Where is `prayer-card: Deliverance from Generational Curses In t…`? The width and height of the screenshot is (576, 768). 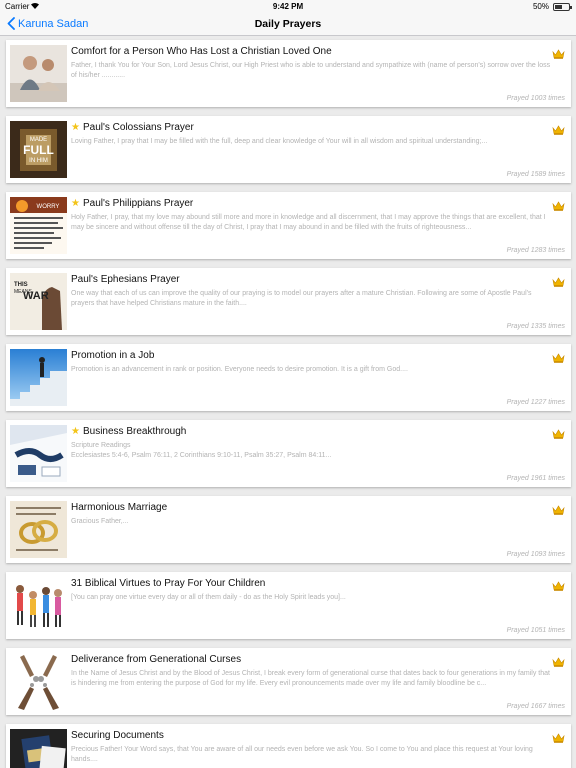 prayer-card: Deliverance from Generational Curses In t… is located at coordinates (288, 681).